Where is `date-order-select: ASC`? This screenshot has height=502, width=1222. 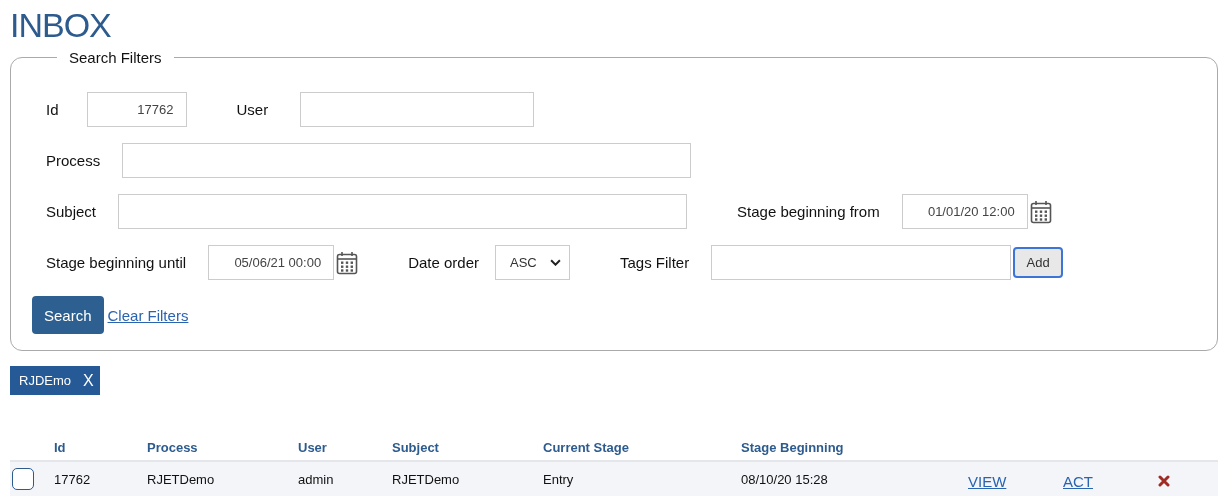 date-order-select: ASC is located at coordinates (532, 262).